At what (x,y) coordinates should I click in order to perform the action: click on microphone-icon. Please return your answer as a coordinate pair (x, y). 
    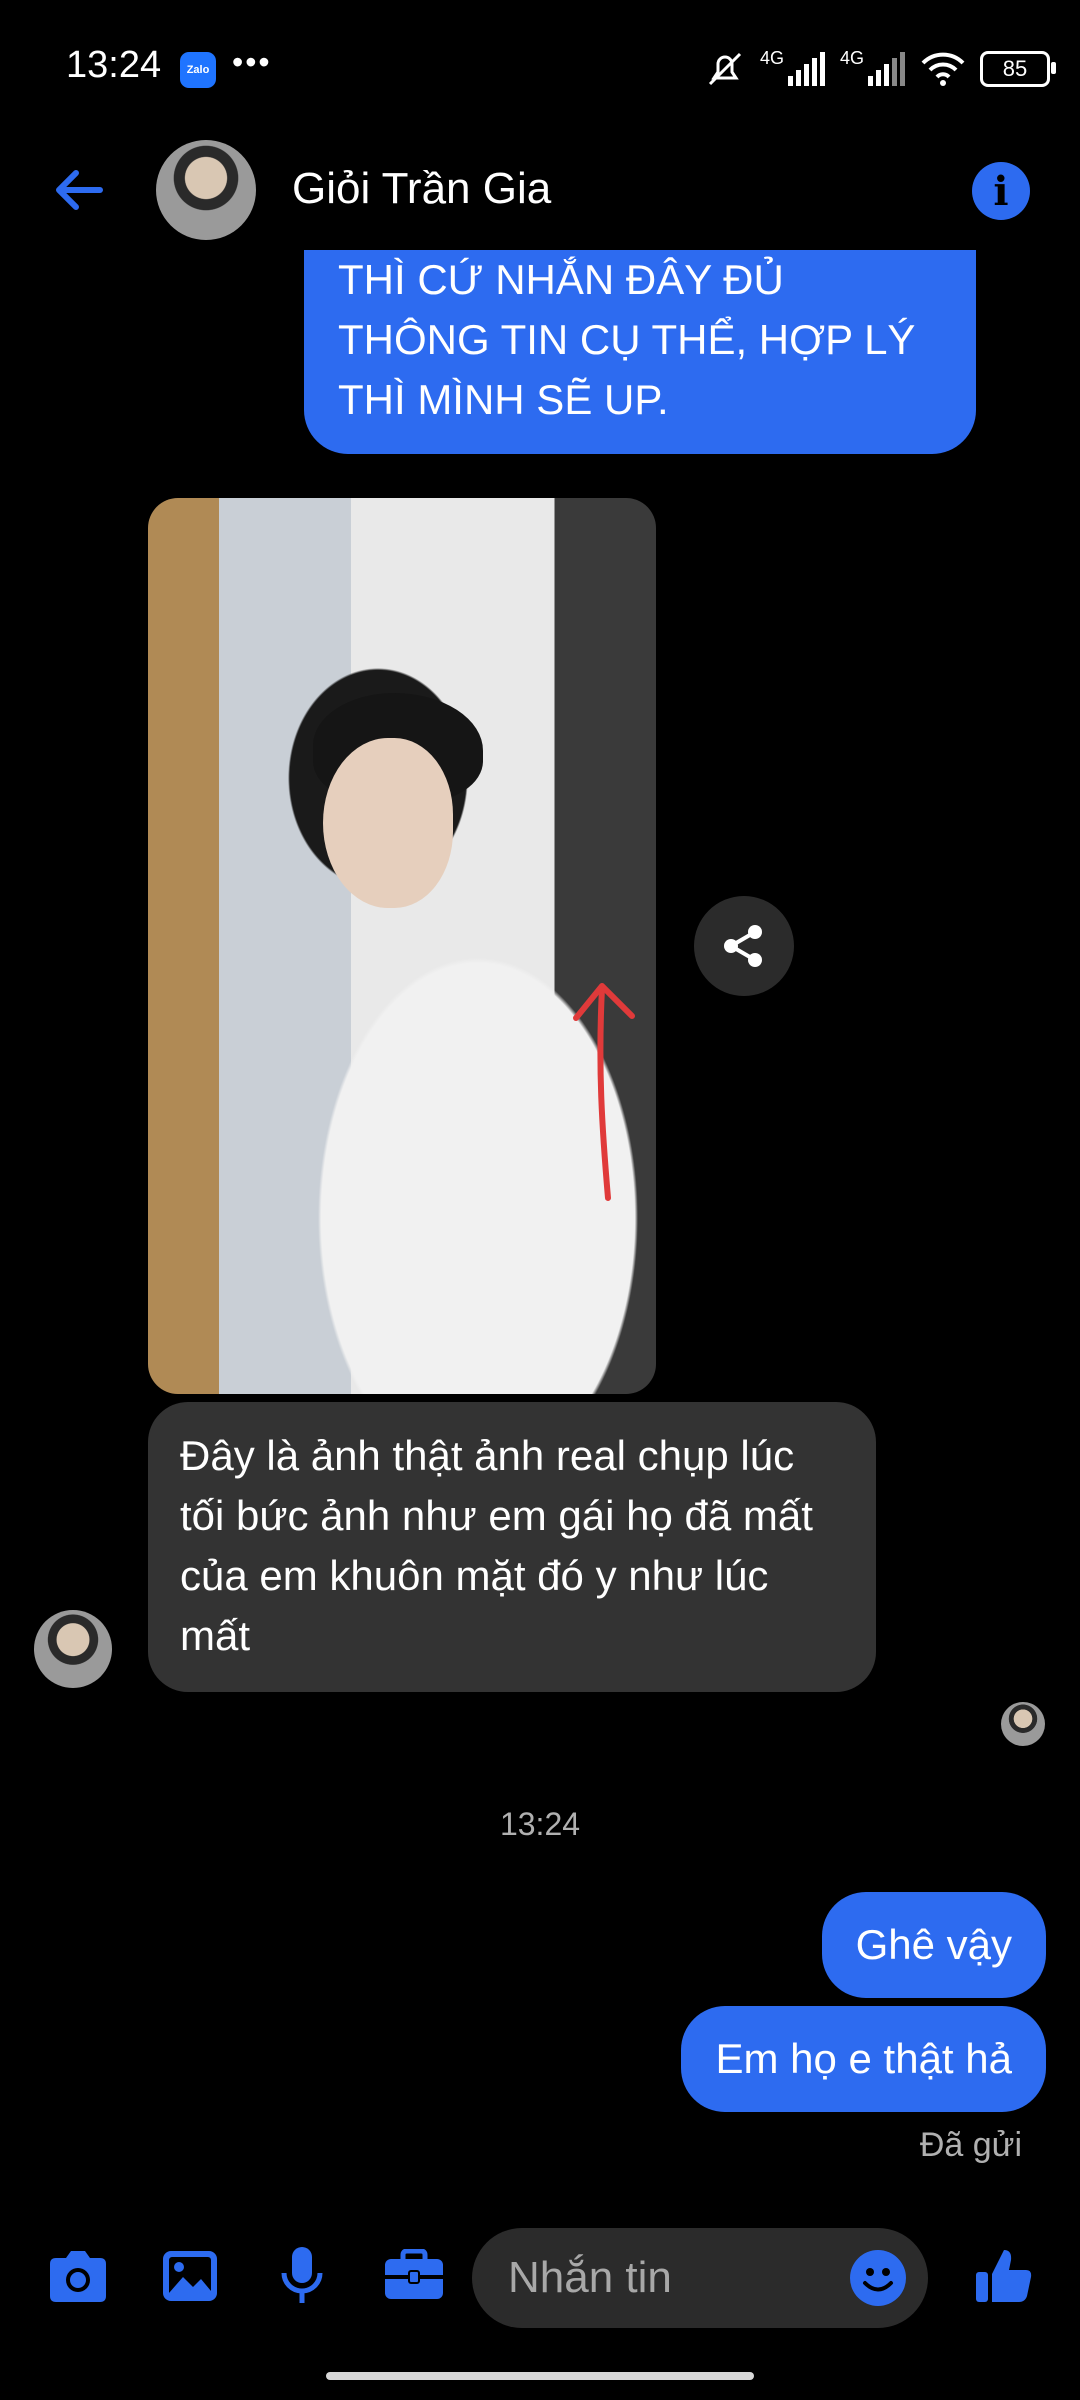
    Looking at the image, I should click on (302, 2276).